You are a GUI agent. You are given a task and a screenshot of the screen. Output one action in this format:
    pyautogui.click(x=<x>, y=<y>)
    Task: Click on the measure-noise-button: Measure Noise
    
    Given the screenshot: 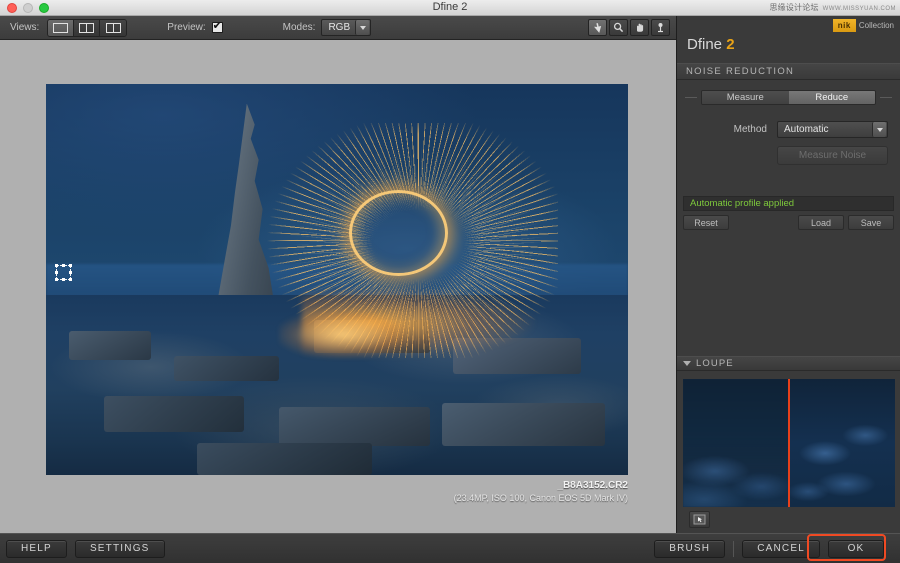 What is the action you would take?
    pyautogui.click(x=832, y=155)
    